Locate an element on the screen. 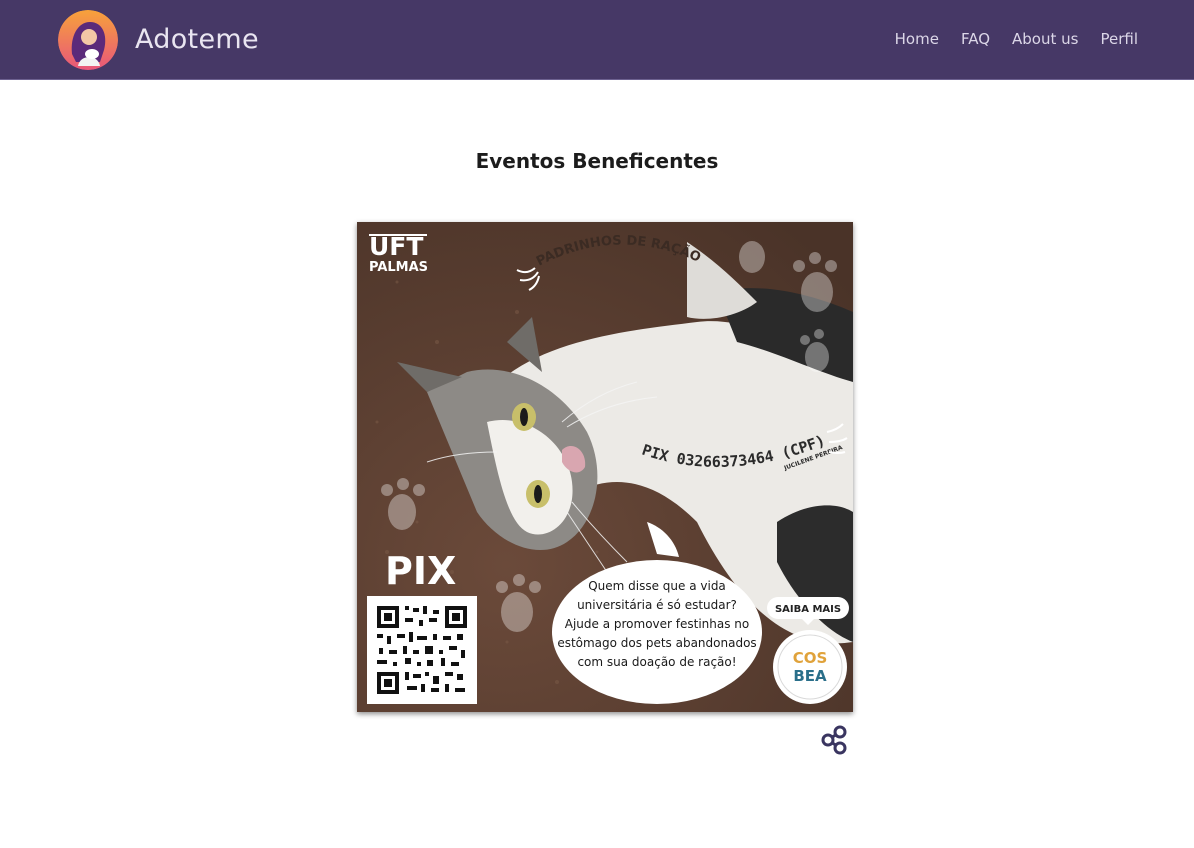 The image size is (1194, 848). svg-text: UFT is located at coordinates (396, 246).